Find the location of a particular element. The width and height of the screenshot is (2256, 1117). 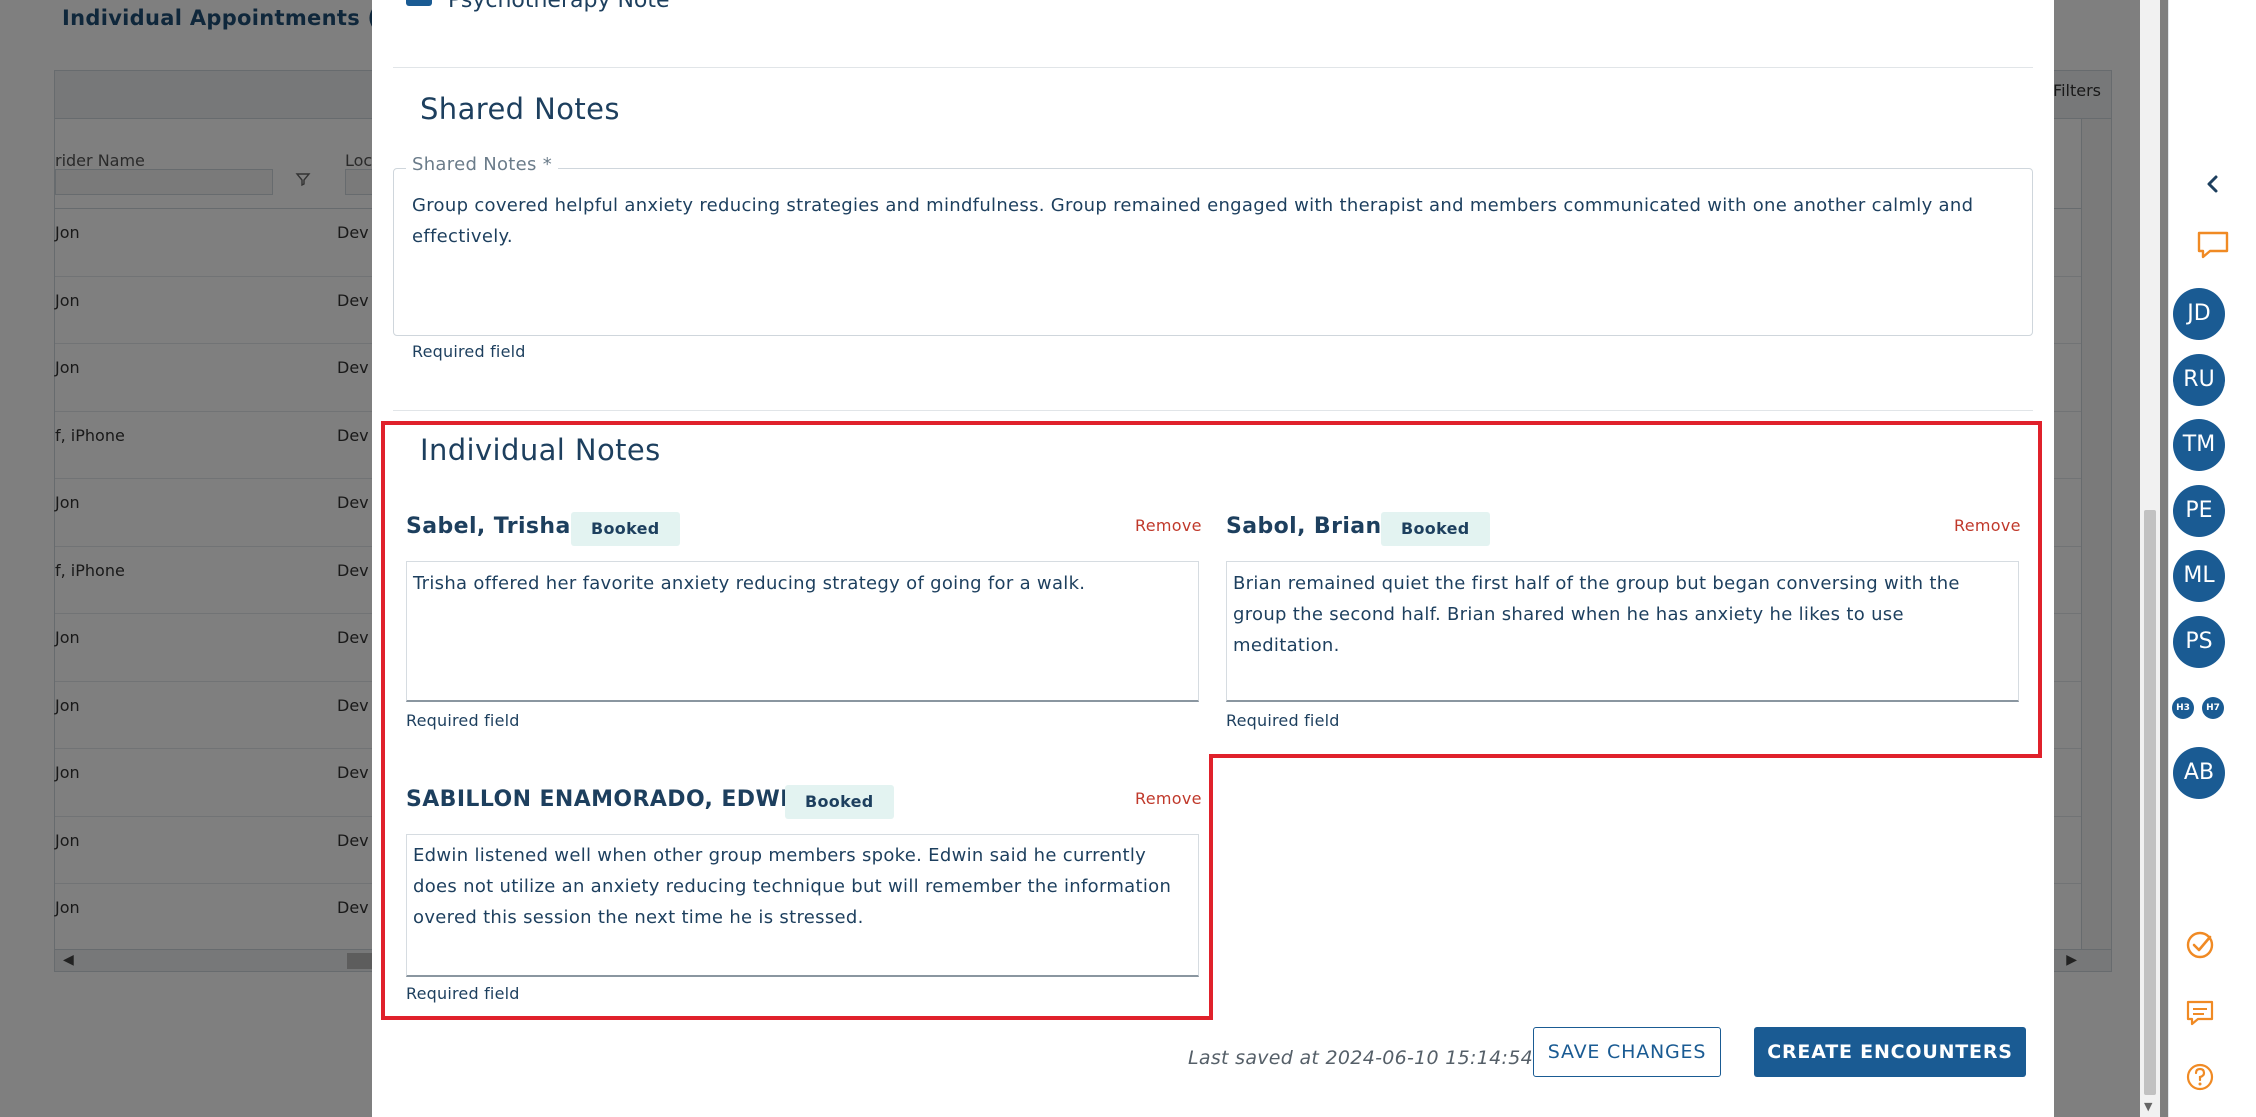

mini-avatar: H7 is located at coordinates (2213, 708).